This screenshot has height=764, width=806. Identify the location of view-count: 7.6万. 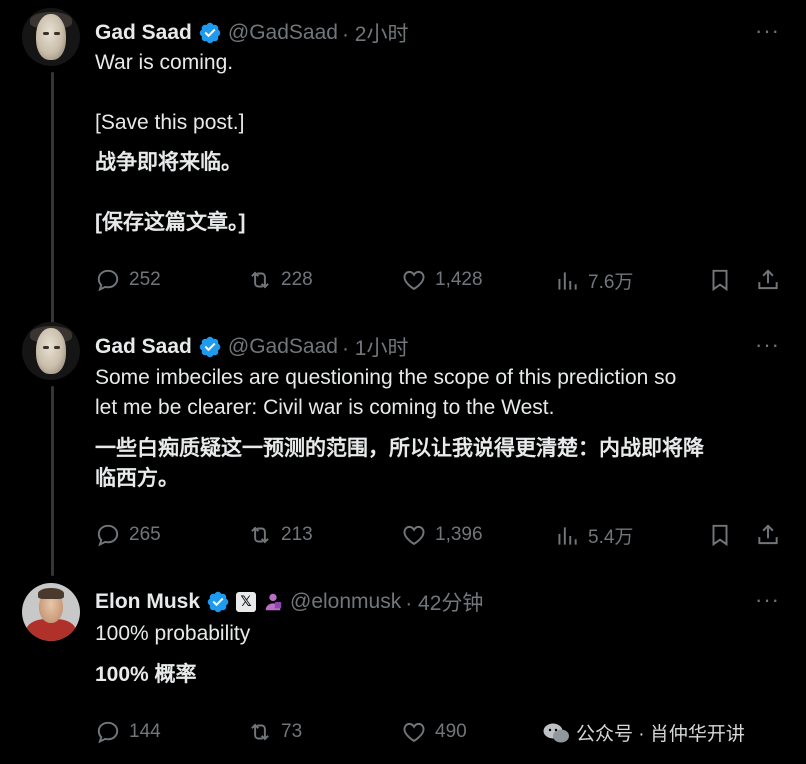
(611, 282).